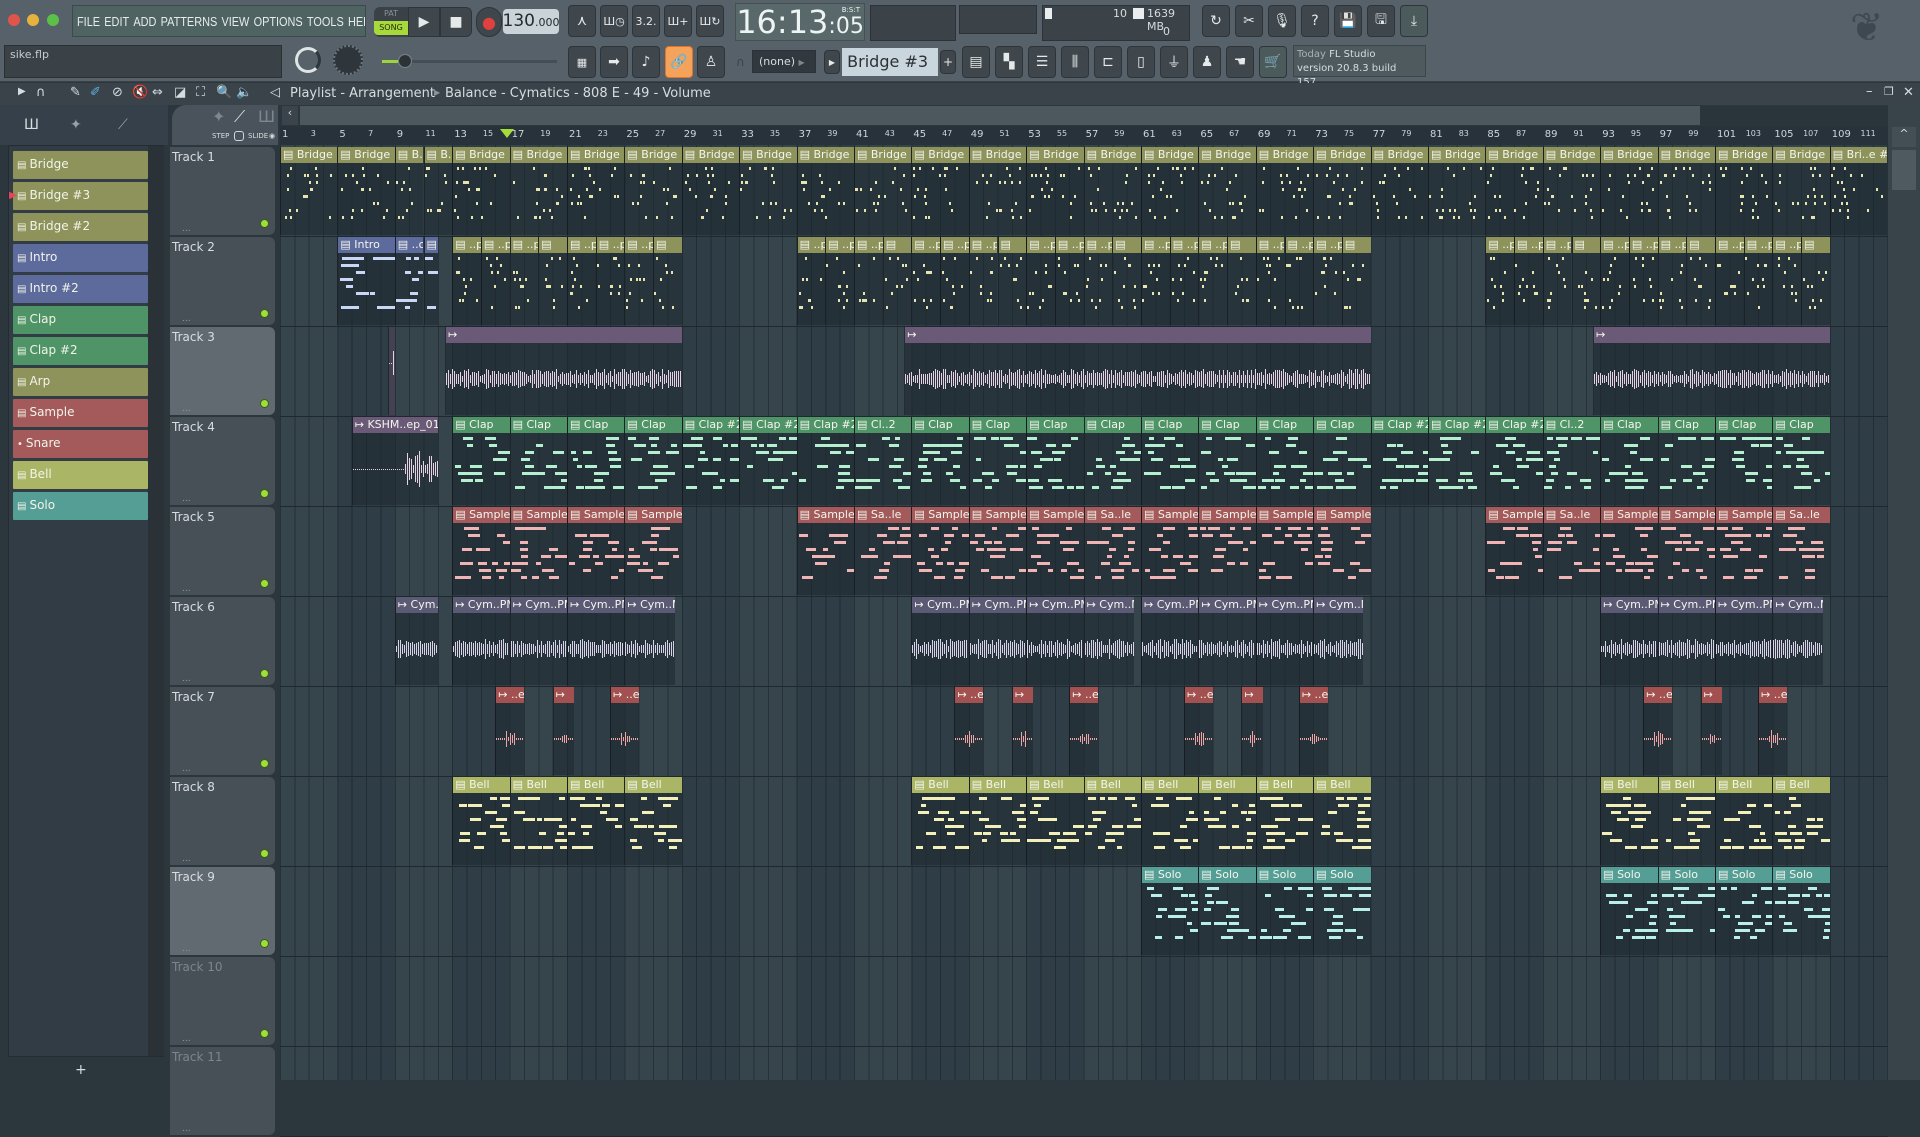 The height and width of the screenshot is (1137, 1920). Describe the element at coordinates (1858, 191) in the screenshot. I see `pattern-clip: ▤ Bri..e #3` at that location.